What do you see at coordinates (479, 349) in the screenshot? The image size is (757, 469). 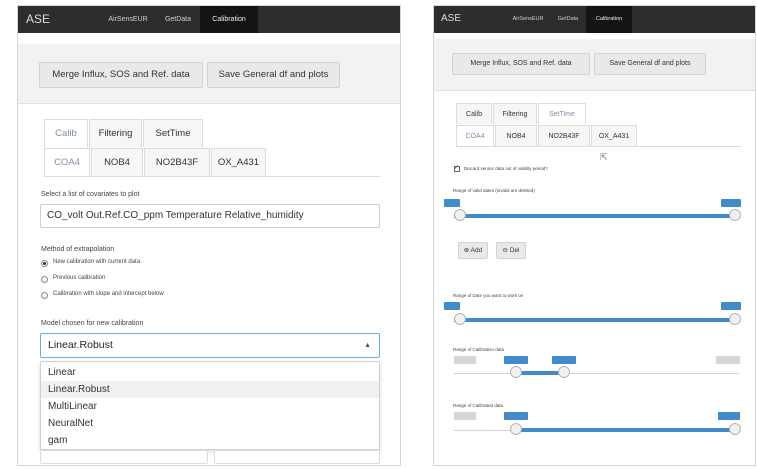 I see `calibration-data-slider-label: Range of Calibration data` at bounding box center [479, 349].